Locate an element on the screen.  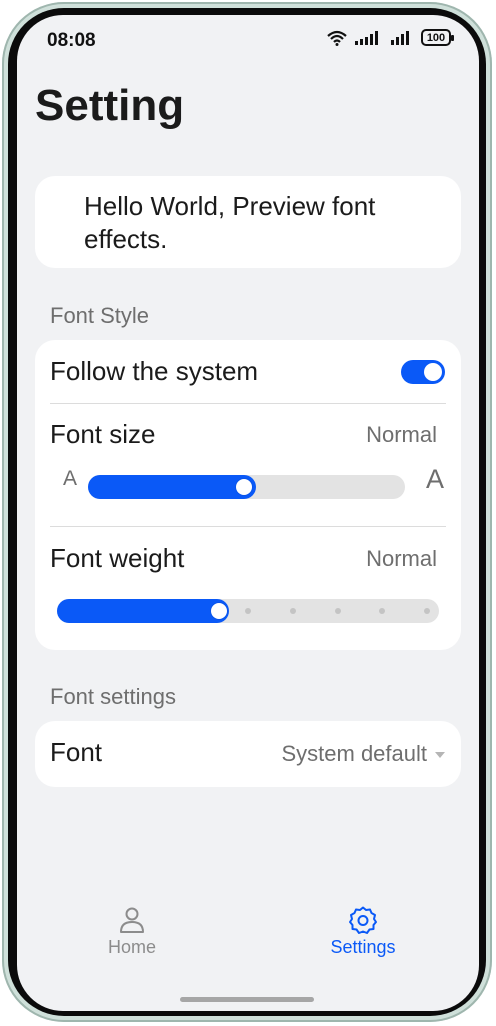
font-select-row: Font System default is located at coordinates (248, 754).